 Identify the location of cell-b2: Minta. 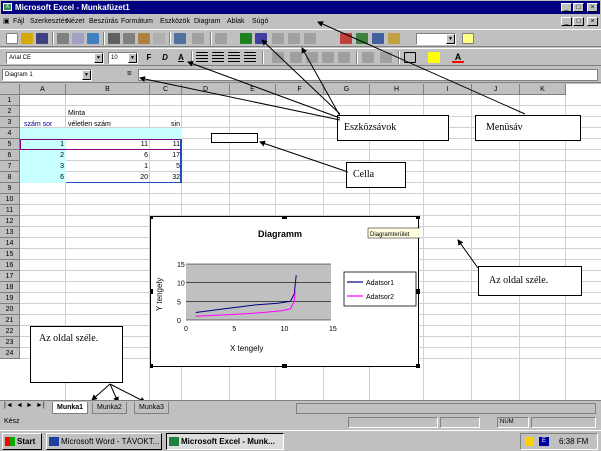
(76, 113).